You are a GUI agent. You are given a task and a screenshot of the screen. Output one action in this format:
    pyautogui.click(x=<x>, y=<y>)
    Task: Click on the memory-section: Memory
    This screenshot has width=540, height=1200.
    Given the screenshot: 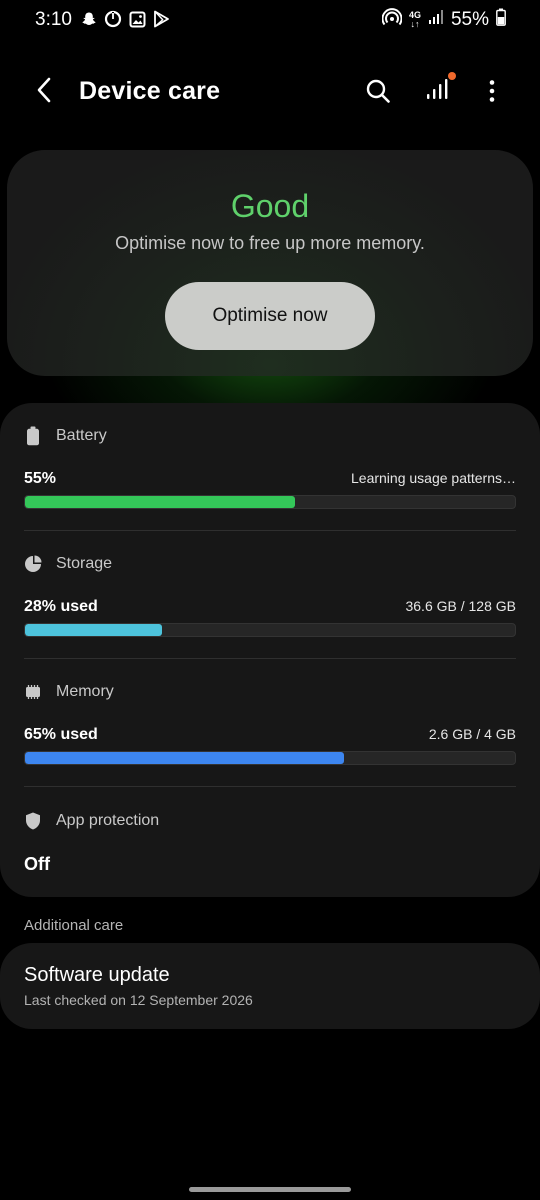 What is the action you would take?
    pyautogui.click(x=69, y=692)
    